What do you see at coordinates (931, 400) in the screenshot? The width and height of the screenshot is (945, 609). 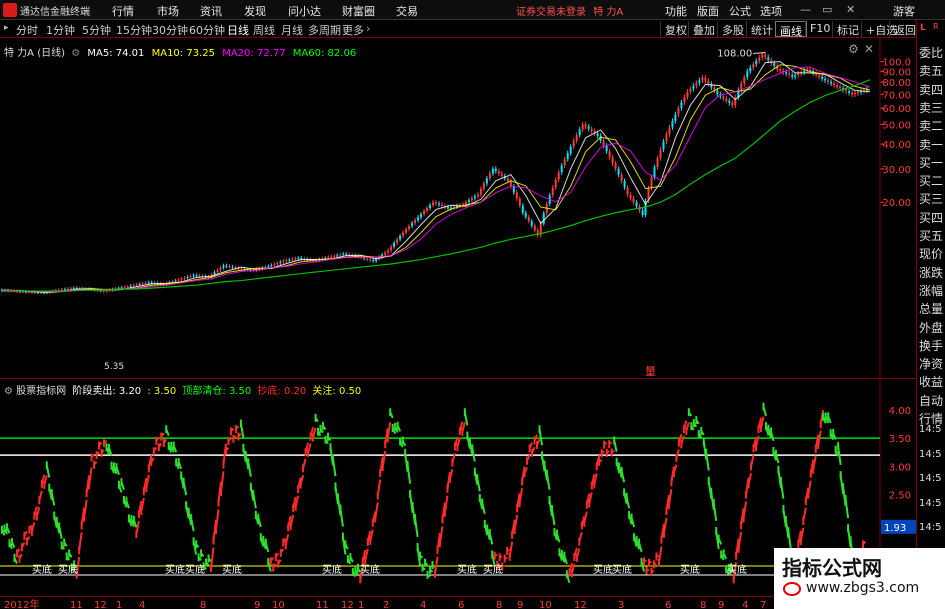 I see `quote-field-label: 自动` at bounding box center [931, 400].